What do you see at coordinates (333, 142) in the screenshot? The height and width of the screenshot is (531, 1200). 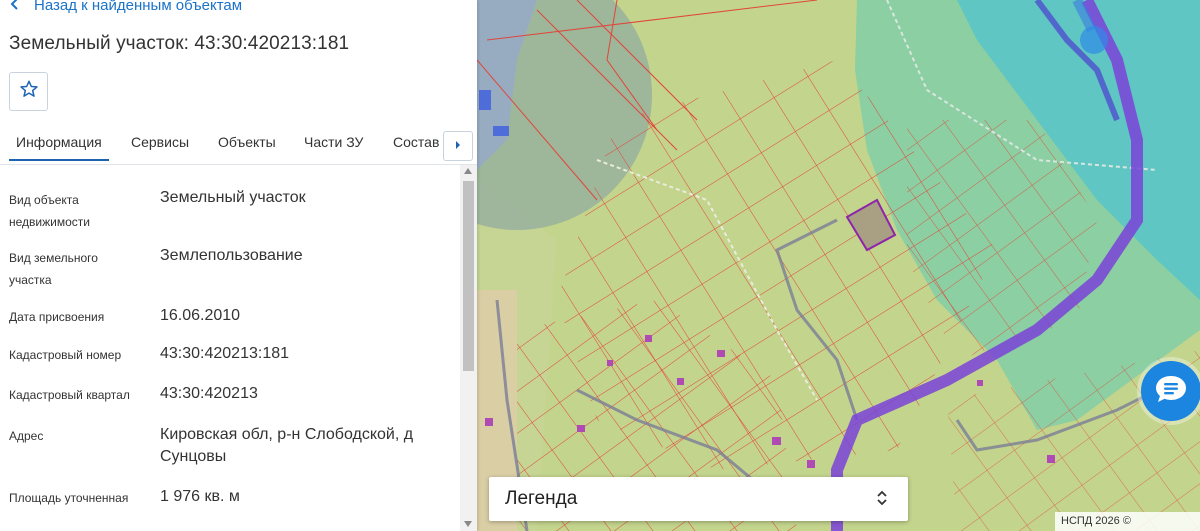 I see `tab-parts: Части ЗУ` at bounding box center [333, 142].